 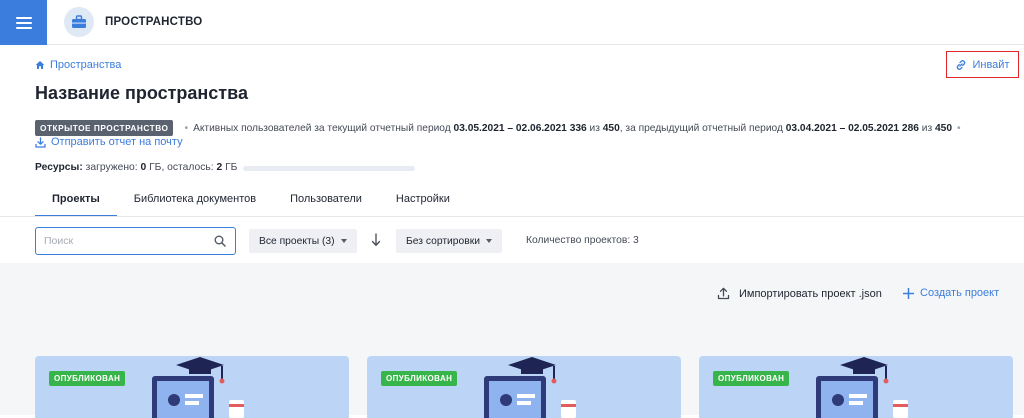 I want to click on search-input, so click(x=126, y=241).